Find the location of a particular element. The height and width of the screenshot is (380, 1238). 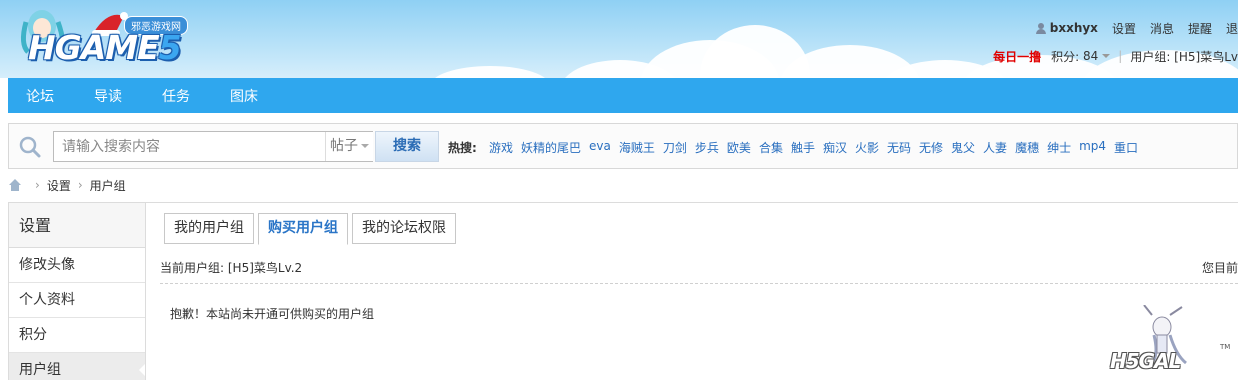

hot-search-label: 热搜: is located at coordinates (462, 148).